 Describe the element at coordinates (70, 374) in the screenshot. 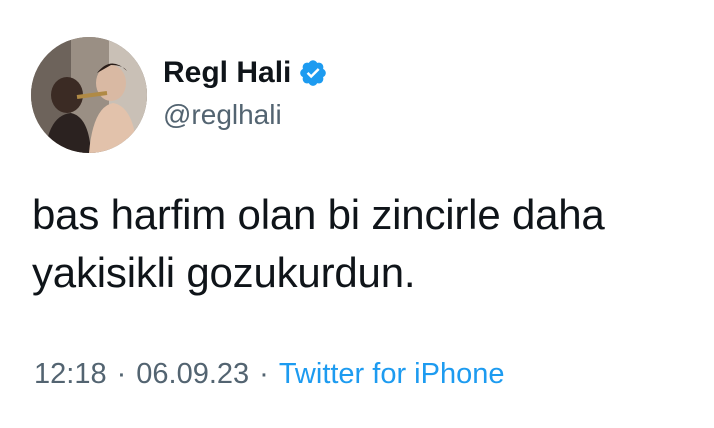

I see `tweet-time: 12:18` at that location.